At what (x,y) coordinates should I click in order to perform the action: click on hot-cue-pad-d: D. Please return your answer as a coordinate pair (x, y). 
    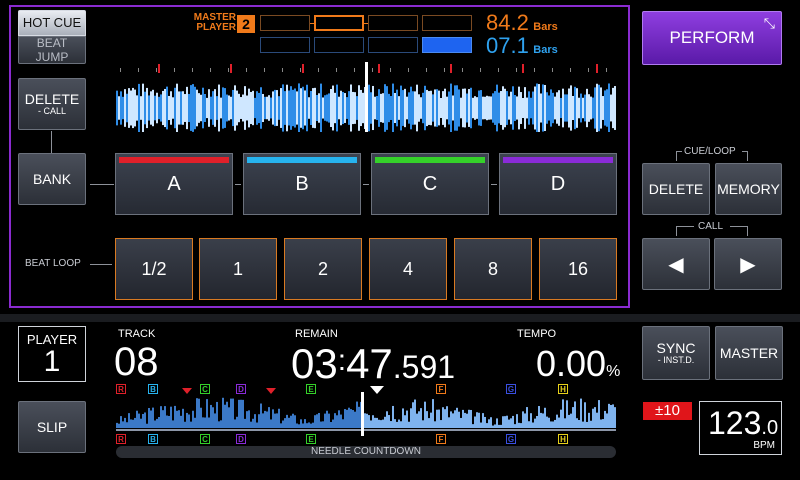
    Looking at the image, I should click on (558, 184).